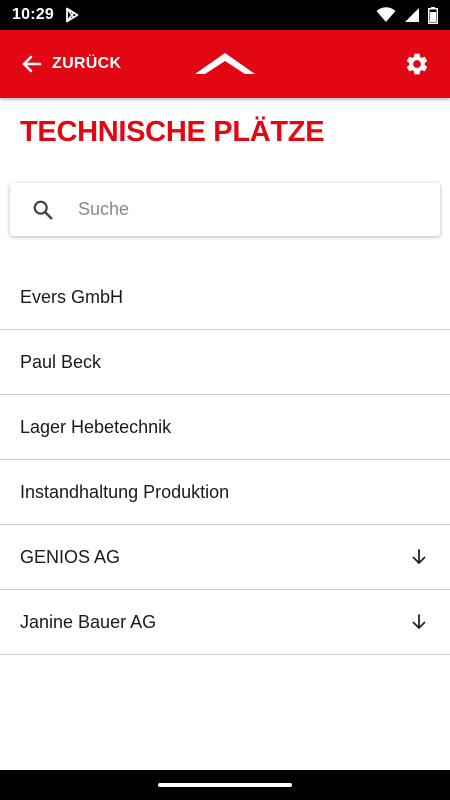 The image size is (450, 800). What do you see at coordinates (225, 622) in the screenshot?
I see `list-item: Janine Bauer AG` at bounding box center [225, 622].